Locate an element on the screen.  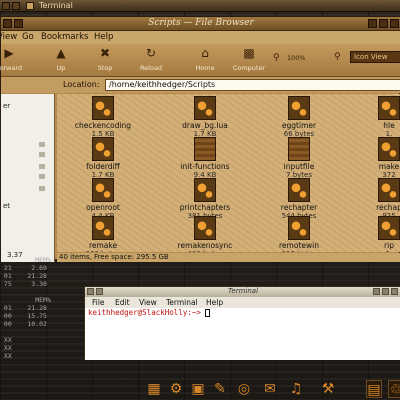
file-item: remakenosync416 bytes is located at coordinates (205, 234).